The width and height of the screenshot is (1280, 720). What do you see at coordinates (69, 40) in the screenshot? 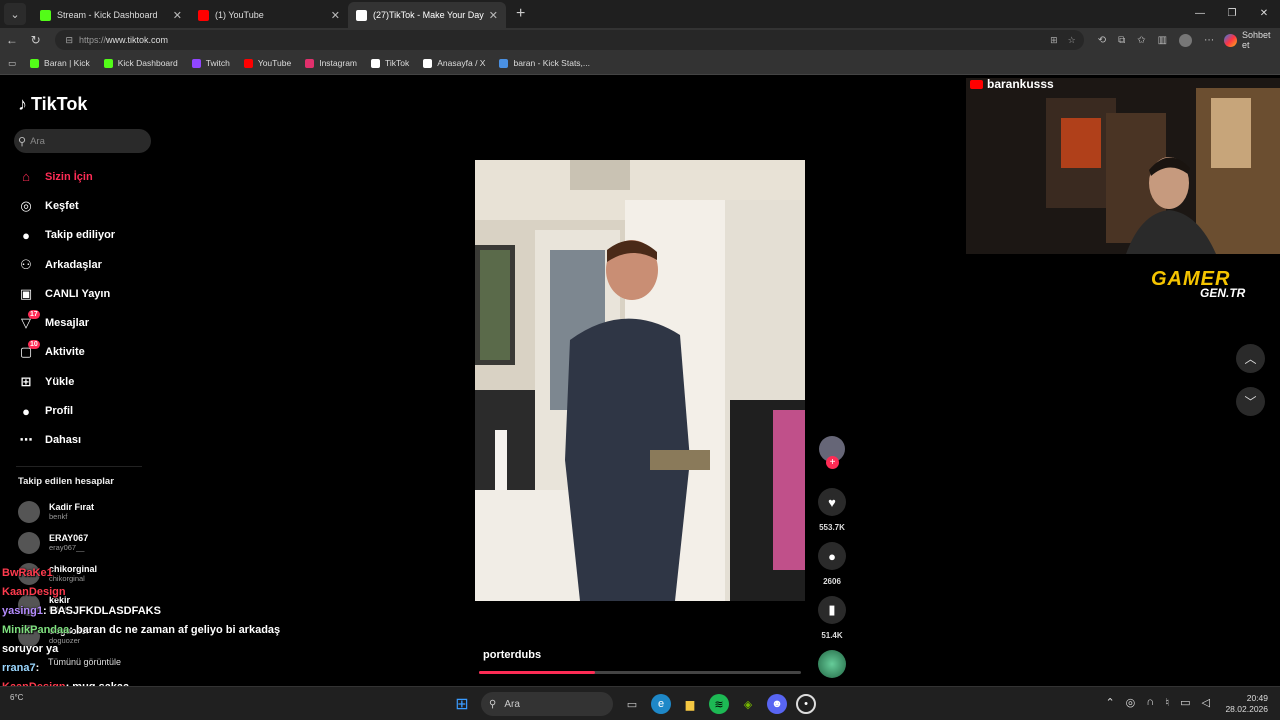
I see `site-info-icon: ⊟` at bounding box center [69, 40].